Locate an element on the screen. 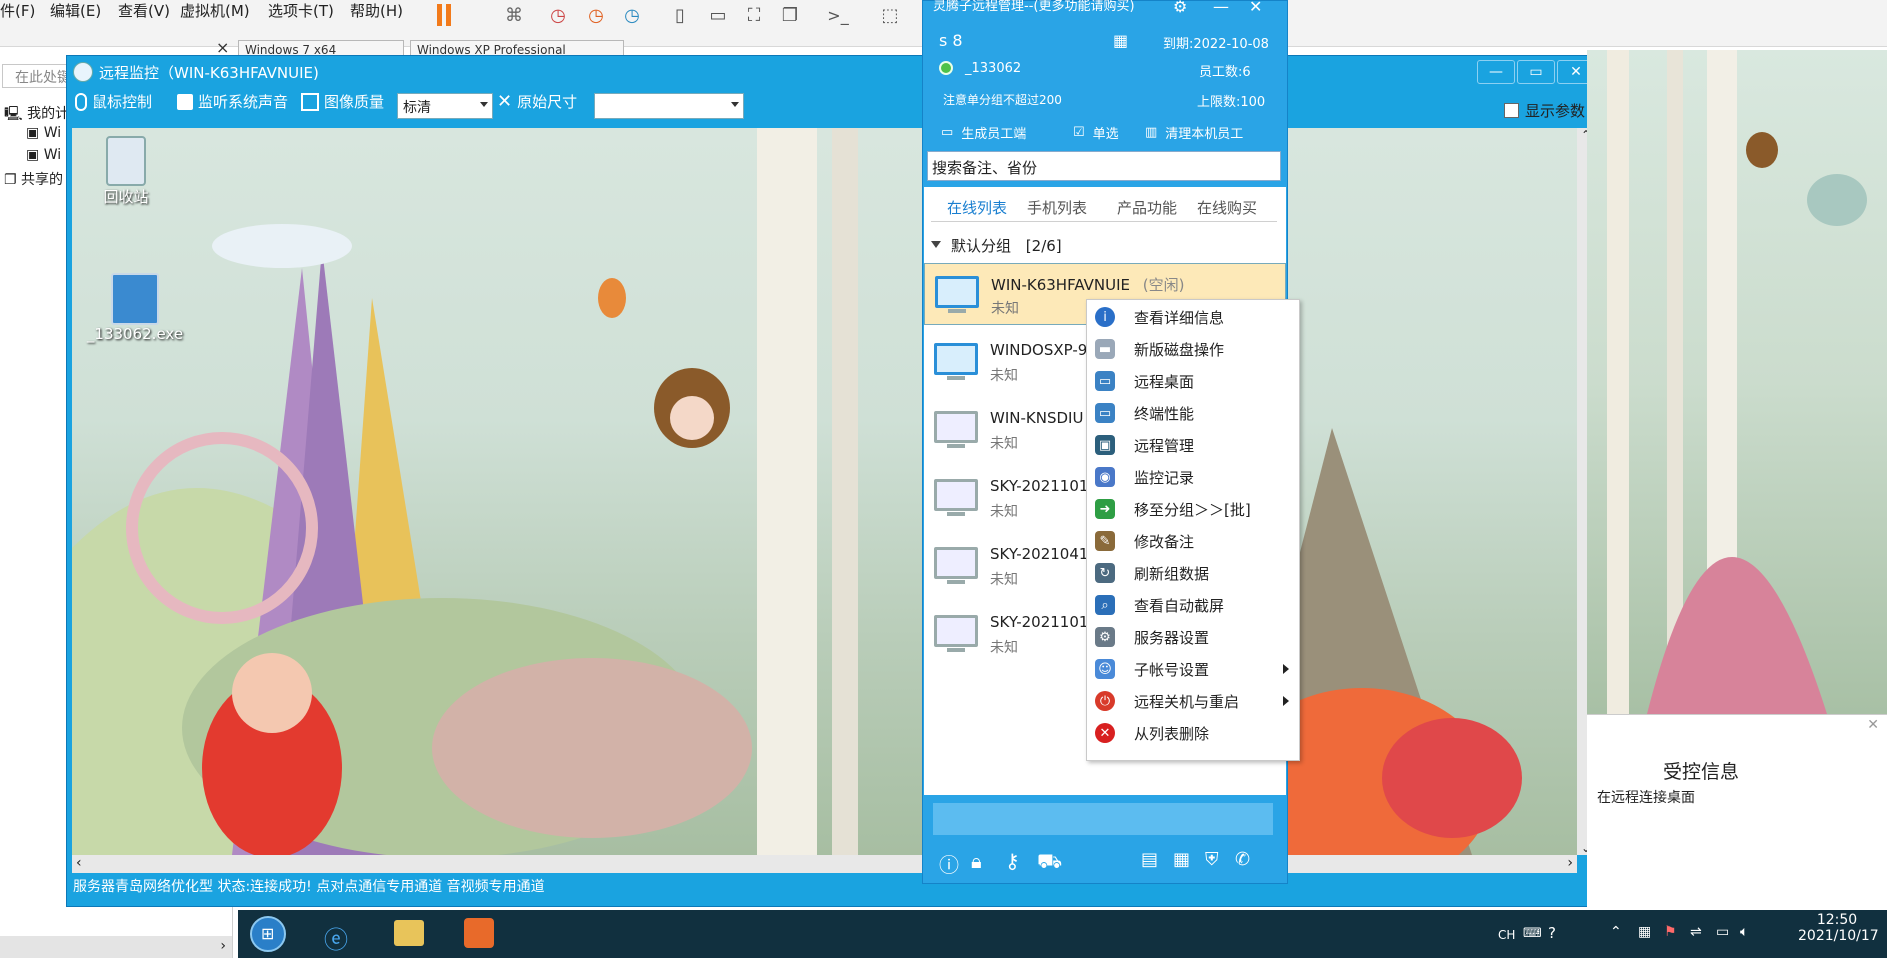 The height and width of the screenshot is (958, 1887). chart-icon: ▦ is located at coordinates (1644, 932).